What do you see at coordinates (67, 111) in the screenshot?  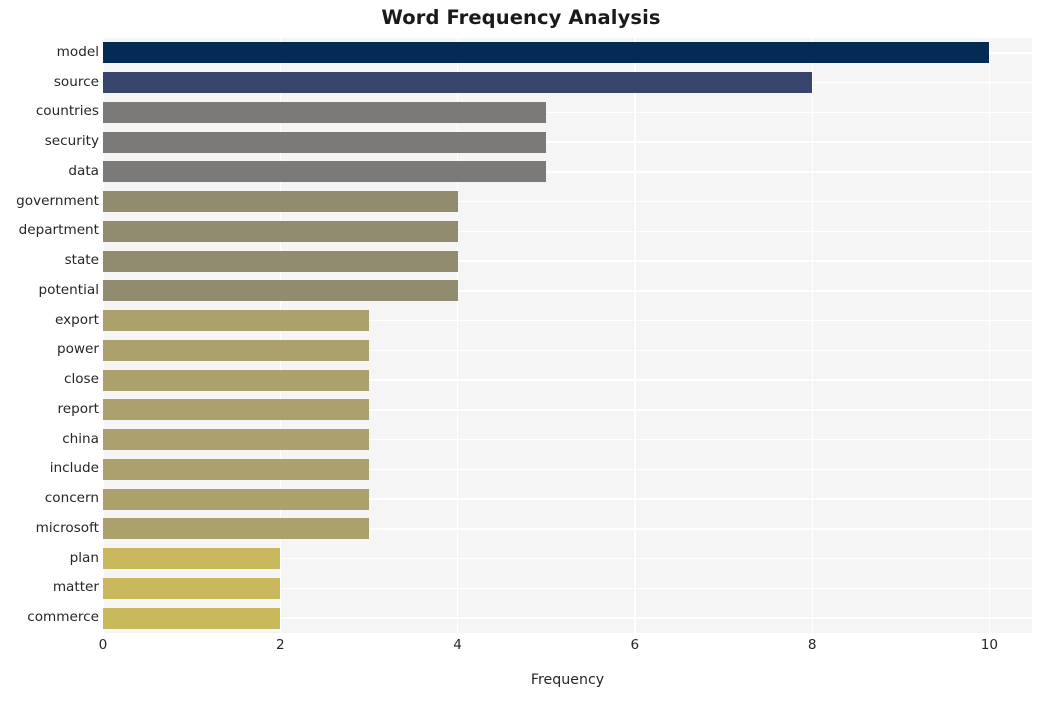 I see `y-tick-label-countries: countries` at bounding box center [67, 111].